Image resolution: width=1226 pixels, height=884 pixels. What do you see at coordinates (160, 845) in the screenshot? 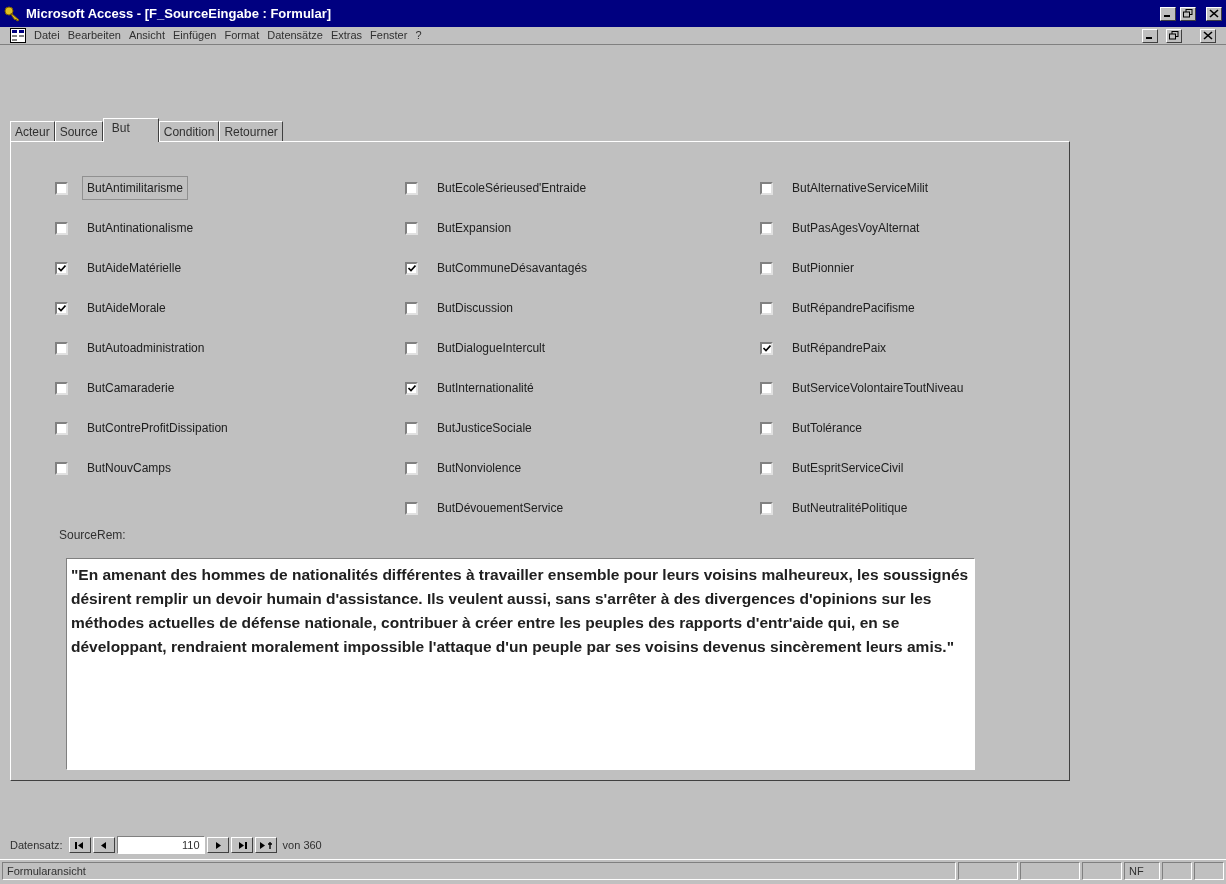
I see `record-number-field: 110` at bounding box center [160, 845].